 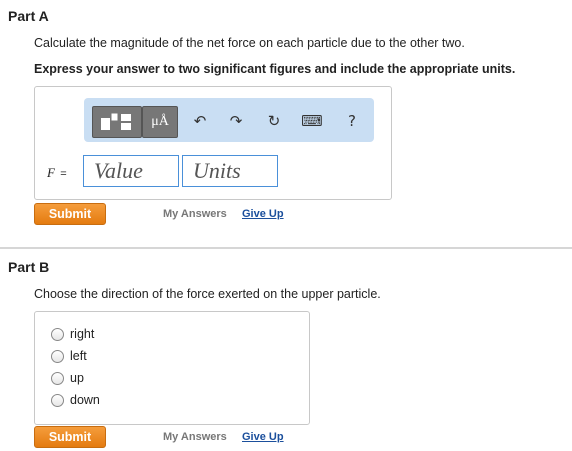 What do you see at coordinates (195, 214) in the screenshot?
I see `part-a-my-answers-link: My Answers` at bounding box center [195, 214].